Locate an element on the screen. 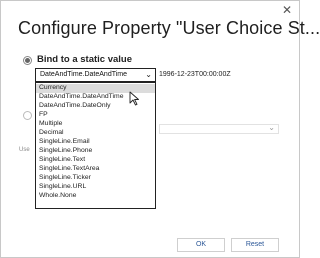 Image resolution: width=320 pixels, height=258 pixels. dropdown-item-whole: Whole.None is located at coordinates (95, 196).